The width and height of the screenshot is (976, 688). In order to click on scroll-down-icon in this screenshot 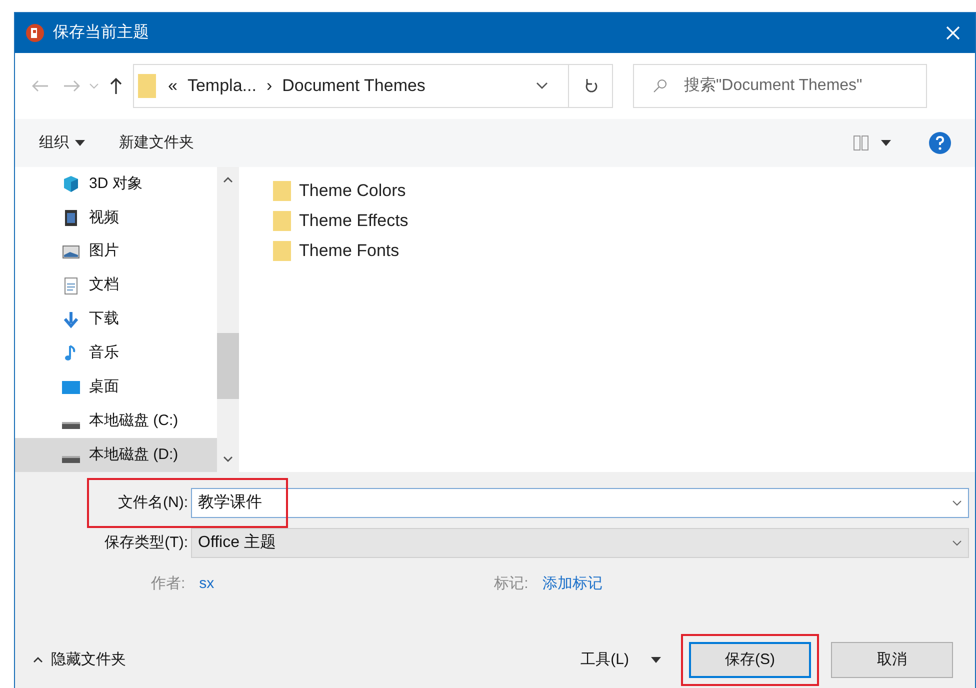, I will do `click(228, 459)`.